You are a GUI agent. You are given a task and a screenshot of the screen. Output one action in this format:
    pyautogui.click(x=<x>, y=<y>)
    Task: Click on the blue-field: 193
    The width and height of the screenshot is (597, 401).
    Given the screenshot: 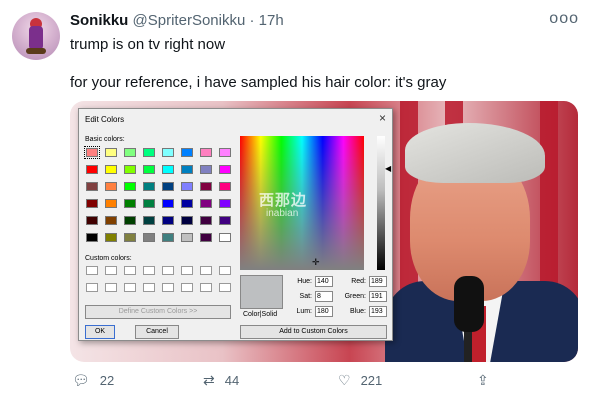 What is the action you would take?
    pyautogui.click(x=378, y=311)
    